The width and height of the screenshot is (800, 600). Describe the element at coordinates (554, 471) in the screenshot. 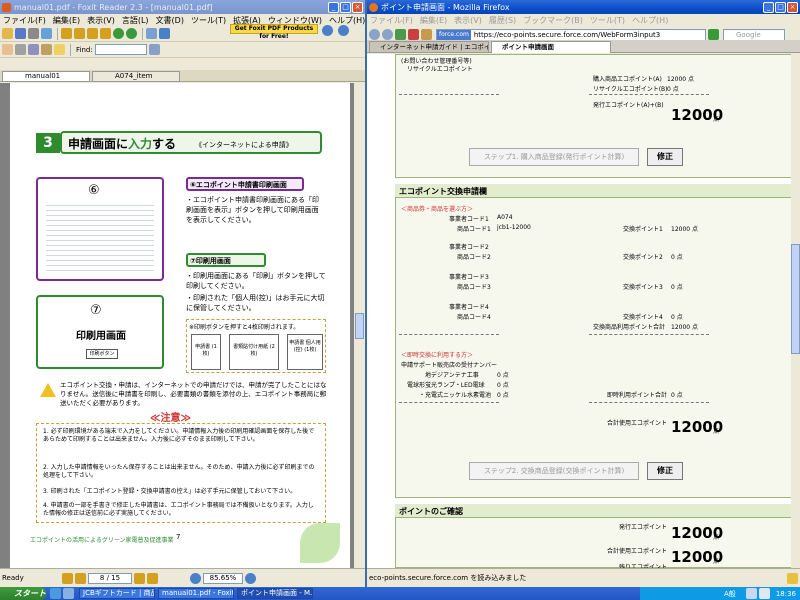

I see `step2-button: ステップ2. 交換商品登録(交換ポイント計算)` at that location.